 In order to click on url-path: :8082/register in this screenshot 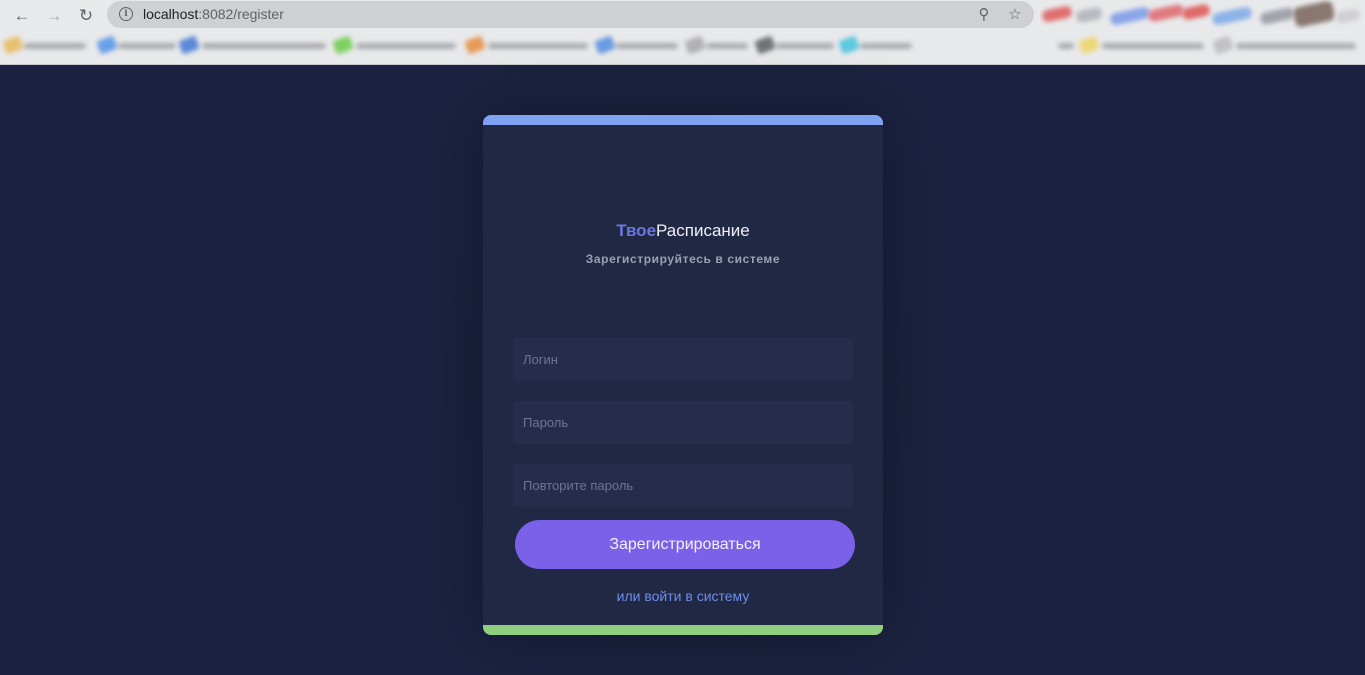, I will do `click(241, 14)`.